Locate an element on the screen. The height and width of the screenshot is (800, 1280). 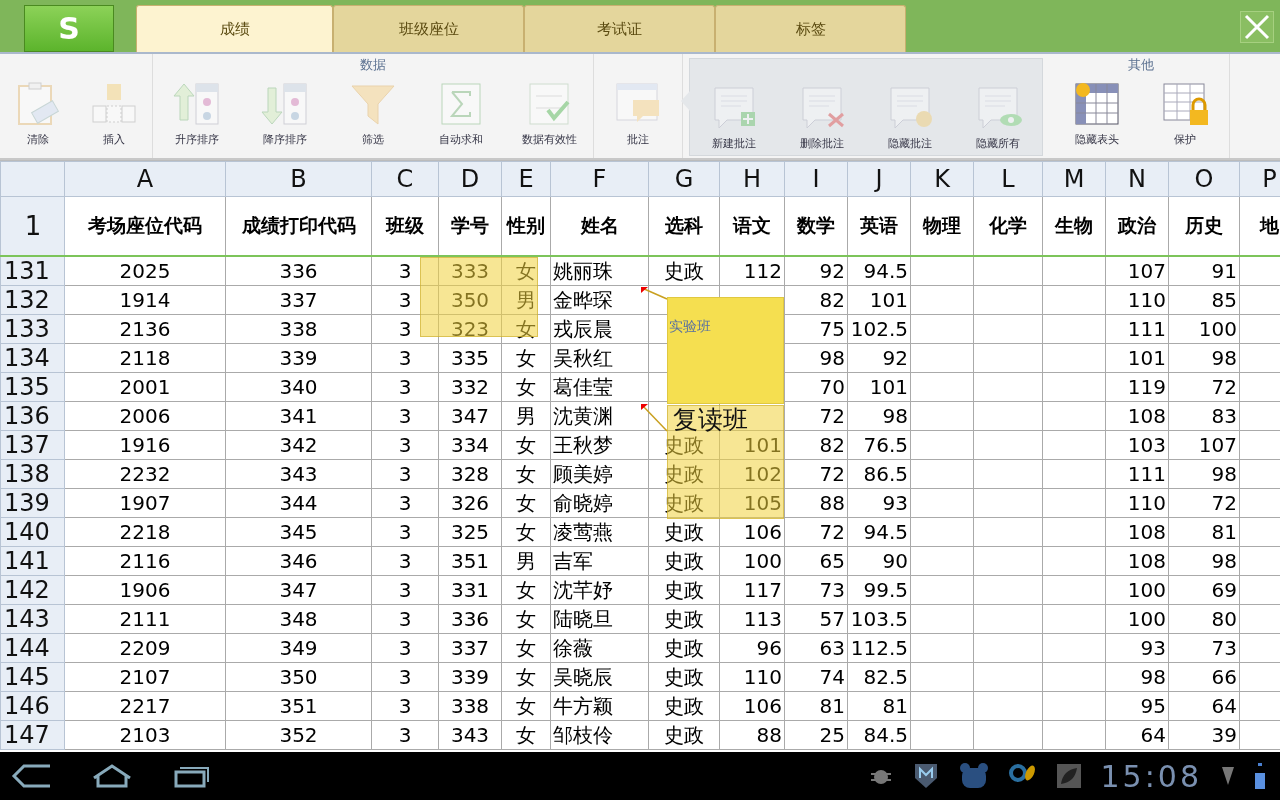
table-cell: 陆晓旦 is located at coordinates (599, 619).